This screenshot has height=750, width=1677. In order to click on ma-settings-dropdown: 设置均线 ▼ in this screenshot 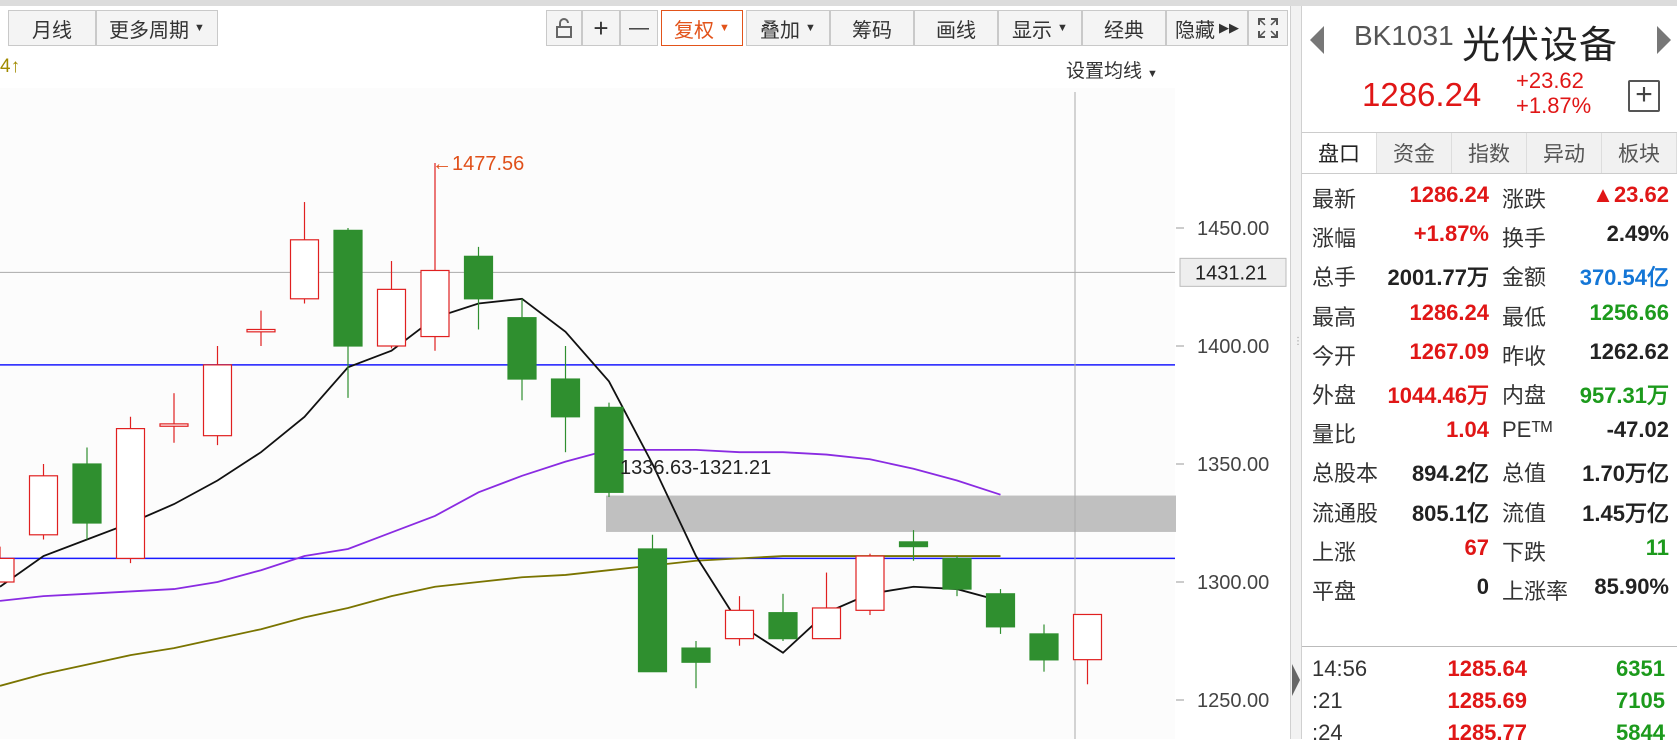, I will do `click(1112, 69)`.